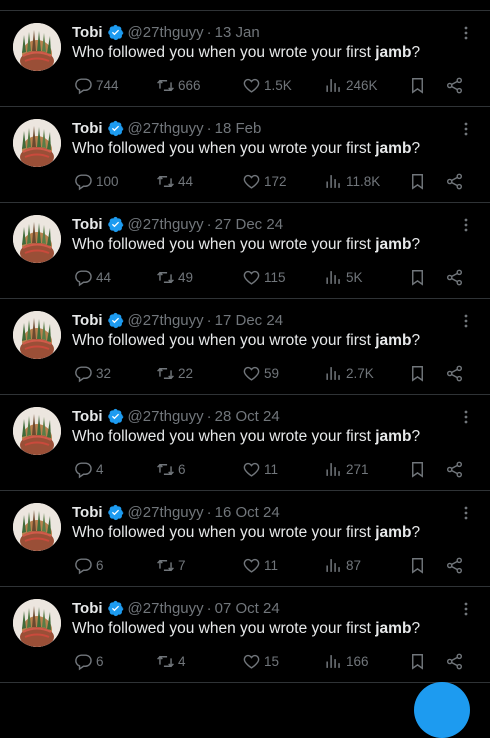 The height and width of the screenshot is (738, 490). Describe the element at coordinates (264, 181) in the screenshot. I see `like-button: 172` at that location.